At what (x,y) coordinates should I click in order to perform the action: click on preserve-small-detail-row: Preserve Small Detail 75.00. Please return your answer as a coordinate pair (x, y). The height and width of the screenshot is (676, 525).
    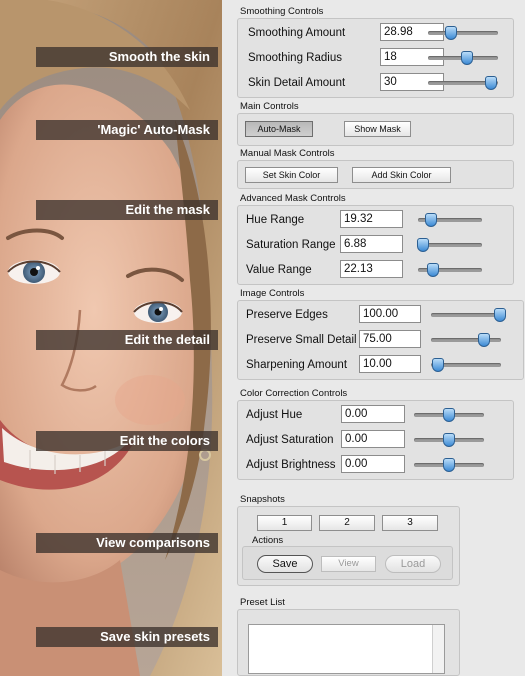
    Looking at the image, I should click on (381, 340).